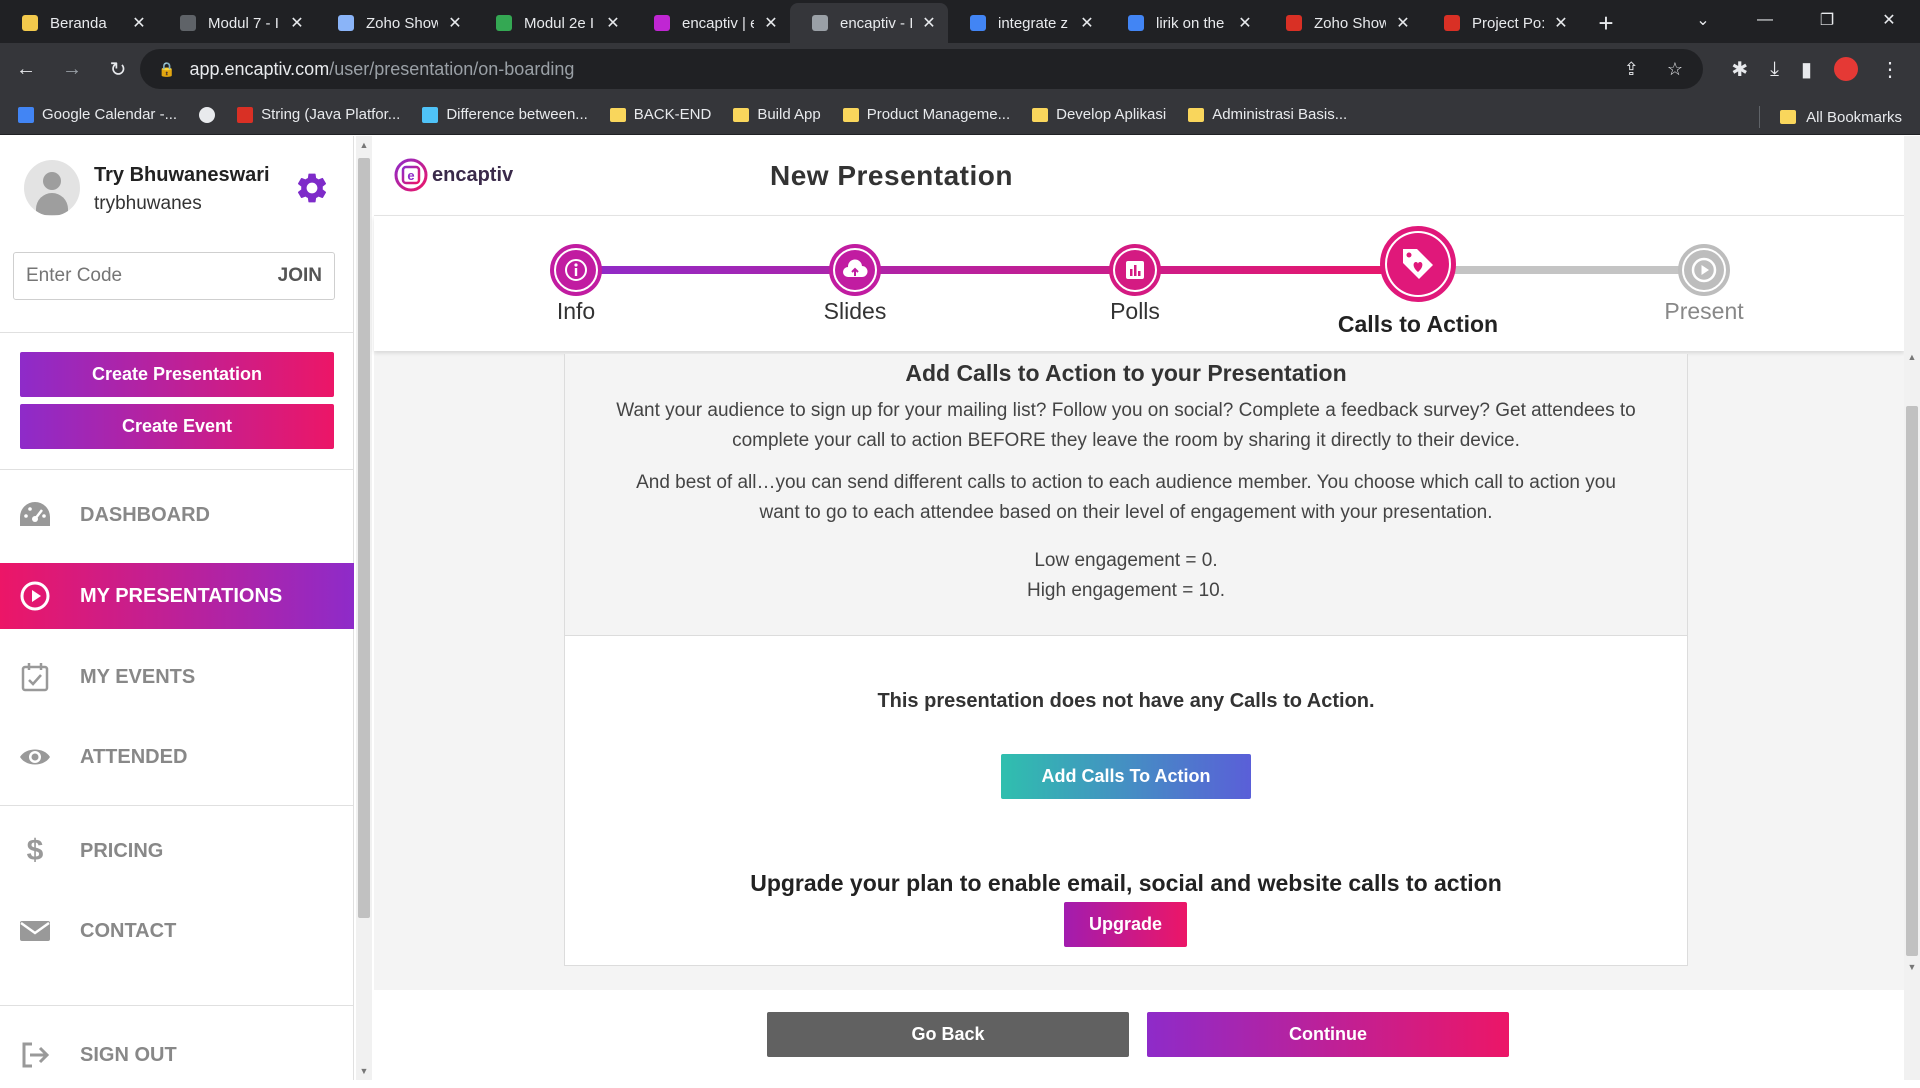 Image resolution: width=1920 pixels, height=1088 pixels. Describe the element at coordinates (891, 175) in the screenshot. I see `page-title: New Presentation` at that location.